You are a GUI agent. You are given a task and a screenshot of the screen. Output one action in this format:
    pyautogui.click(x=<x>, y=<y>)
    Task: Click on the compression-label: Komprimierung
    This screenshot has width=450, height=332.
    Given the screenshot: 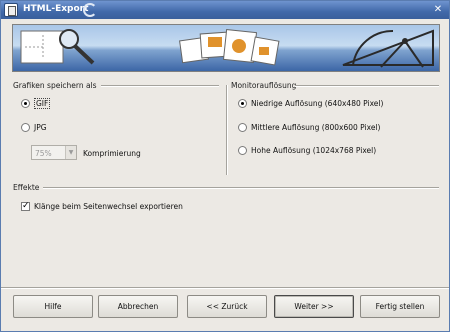 What is the action you would take?
    pyautogui.click(x=112, y=153)
    